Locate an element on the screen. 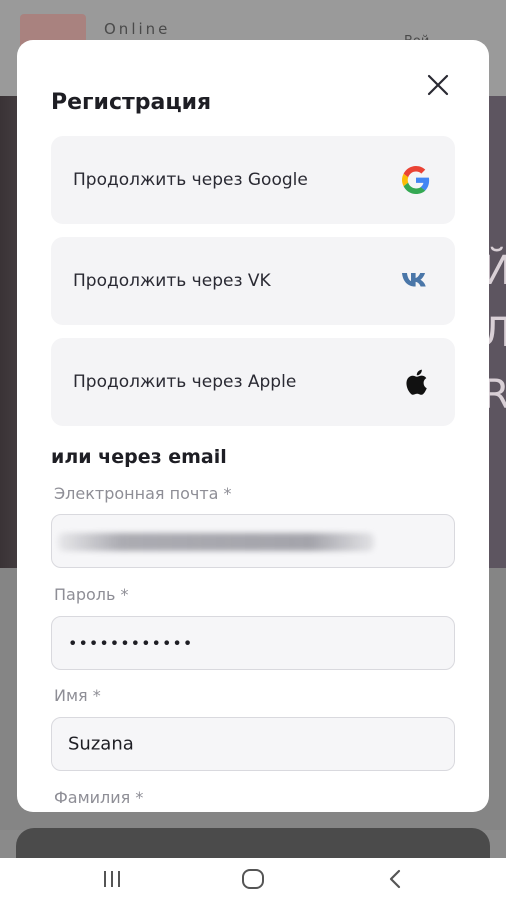 The height and width of the screenshot is (900, 506). google-icon is located at coordinates (416, 180).